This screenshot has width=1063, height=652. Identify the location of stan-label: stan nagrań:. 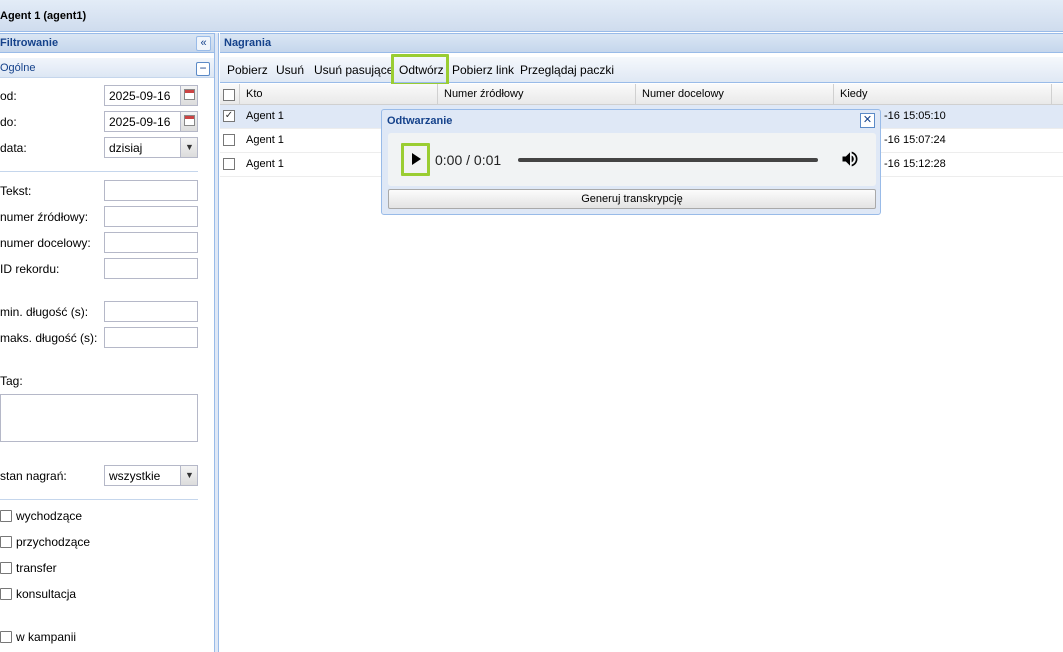
(33, 476).